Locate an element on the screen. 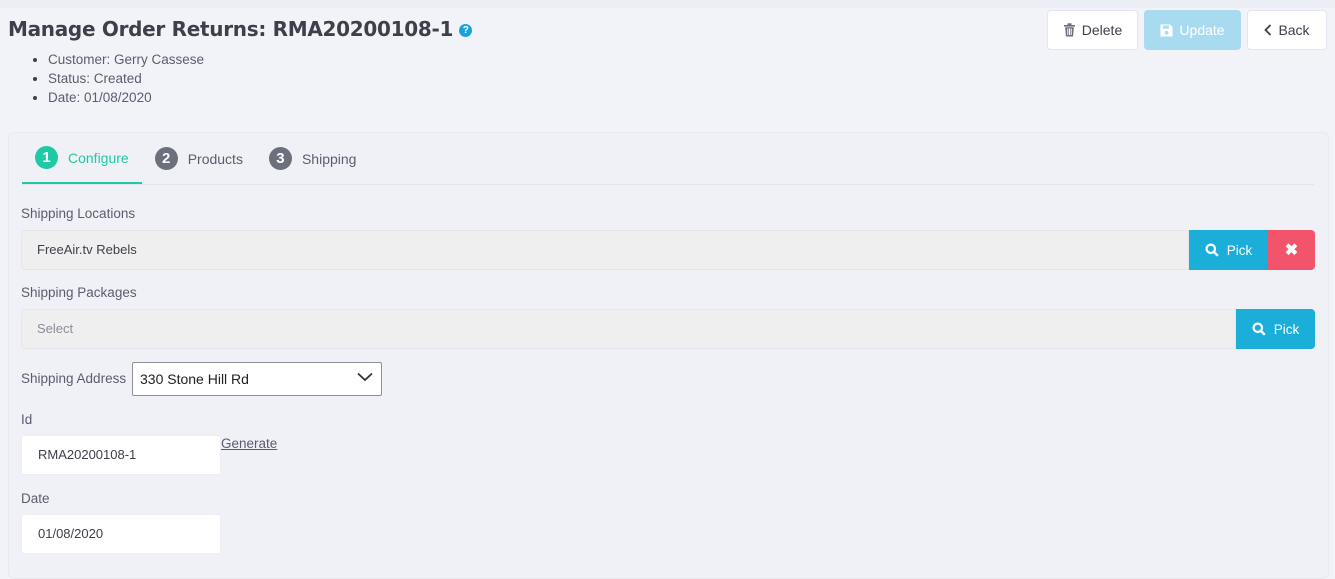 This screenshot has height=579, width=1335. shipping-packages-pick-button: Pick is located at coordinates (1275, 329).